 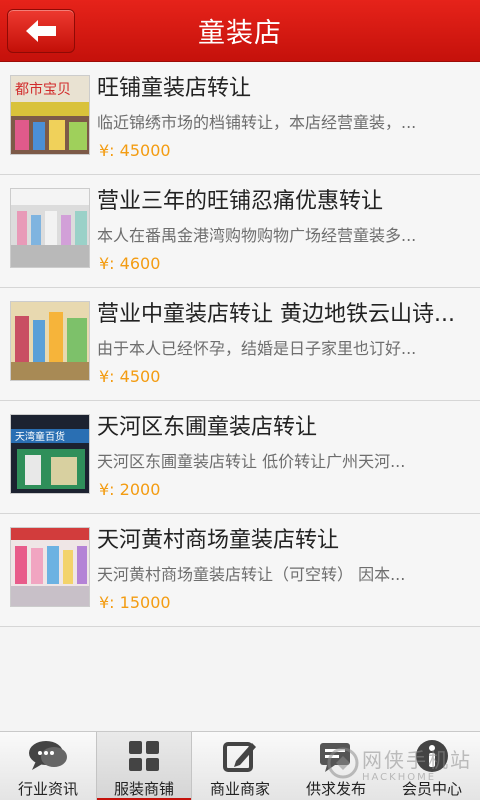 I want to click on tab-business-merchants: 商业商家, so click(x=240, y=766).